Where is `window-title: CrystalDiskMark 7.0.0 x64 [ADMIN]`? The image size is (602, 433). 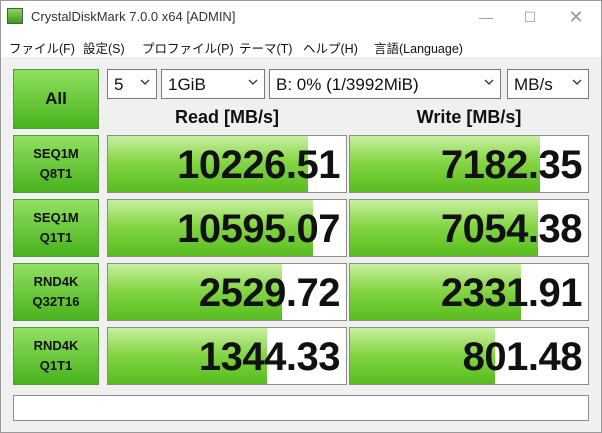 window-title: CrystalDiskMark 7.0.0 x64 [ADMIN] is located at coordinates (133, 16).